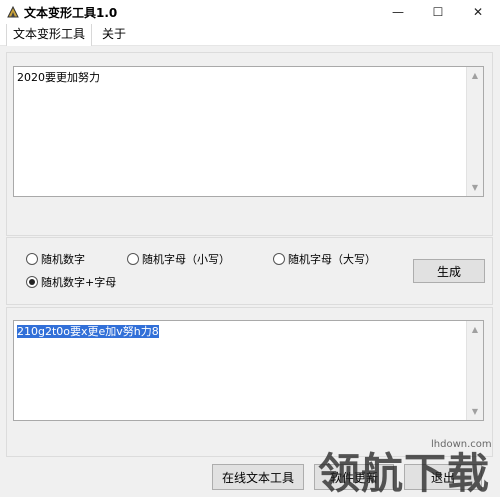 This screenshot has height=501, width=500. What do you see at coordinates (443, 477) in the screenshot?
I see `exit-button: 退出` at bounding box center [443, 477].